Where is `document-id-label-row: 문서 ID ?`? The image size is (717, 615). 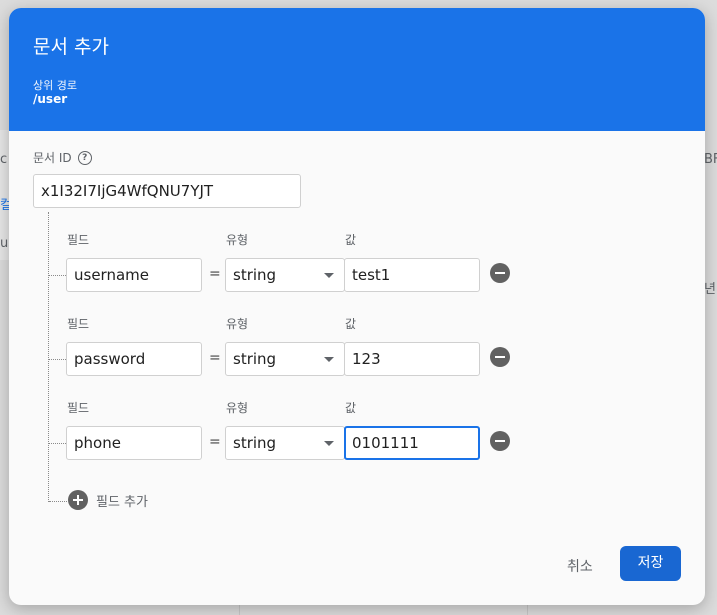
document-id-label-row: 문서 ID ? is located at coordinates (62, 157).